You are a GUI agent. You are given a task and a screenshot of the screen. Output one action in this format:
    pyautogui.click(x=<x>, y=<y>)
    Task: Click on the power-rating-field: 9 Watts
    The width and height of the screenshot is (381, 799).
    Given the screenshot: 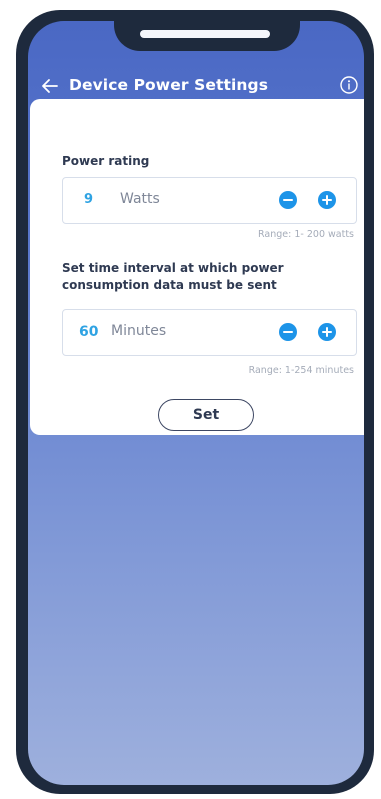 What is the action you would take?
    pyautogui.click(x=209, y=200)
    